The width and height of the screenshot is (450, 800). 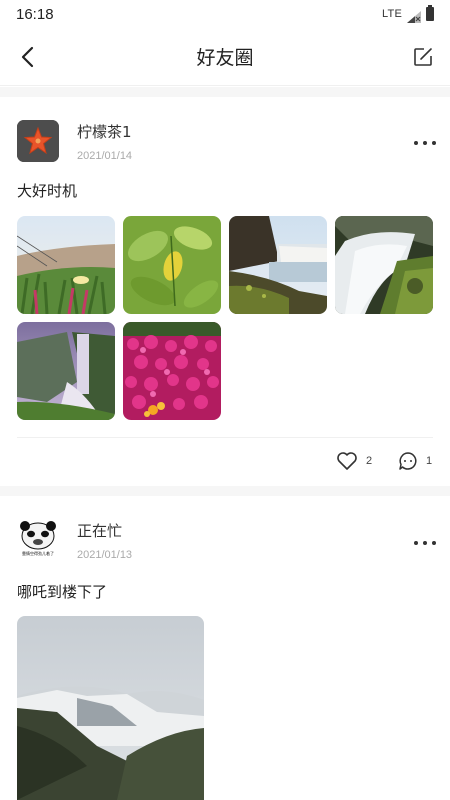 I want to click on comment-count: 1, so click(x=429, y=461).